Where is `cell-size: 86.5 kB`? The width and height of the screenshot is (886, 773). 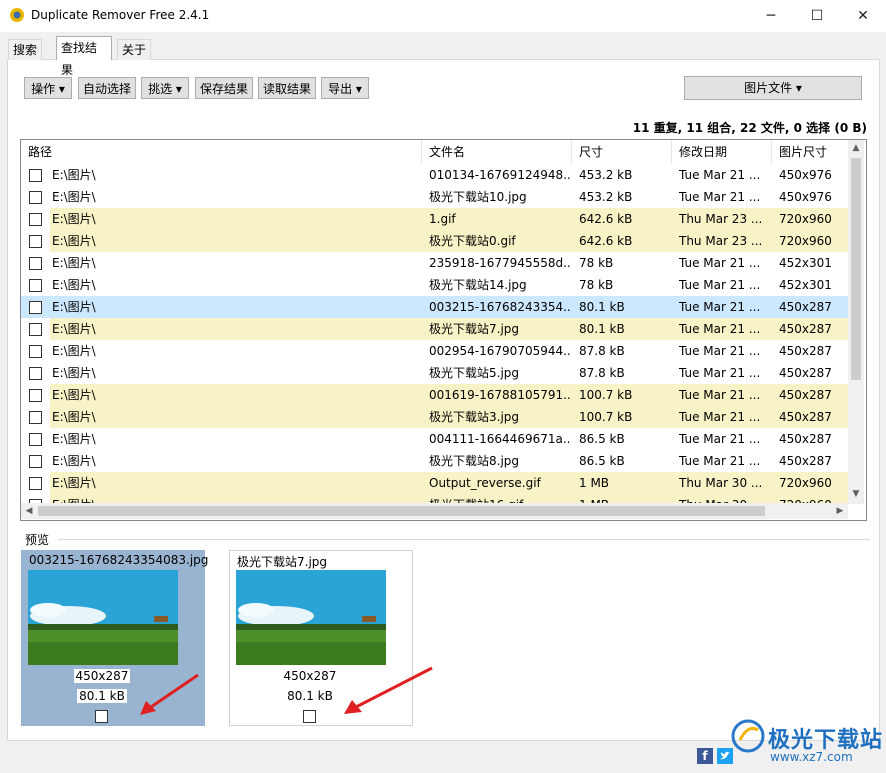
cell-size: 86.5 kB is located at coordinates (602, 461).